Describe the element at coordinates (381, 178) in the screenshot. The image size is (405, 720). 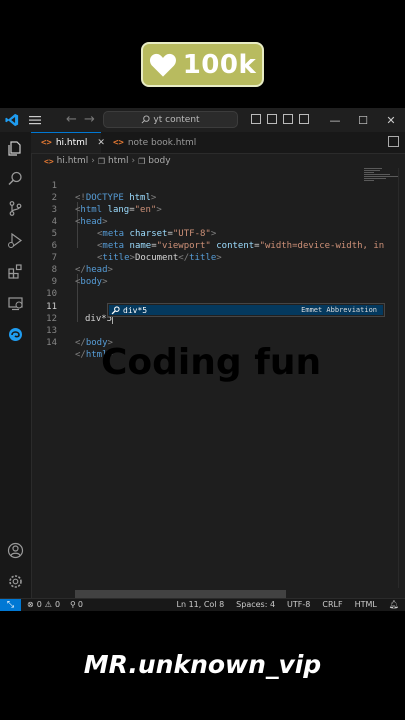
I see `minimap` at that location.